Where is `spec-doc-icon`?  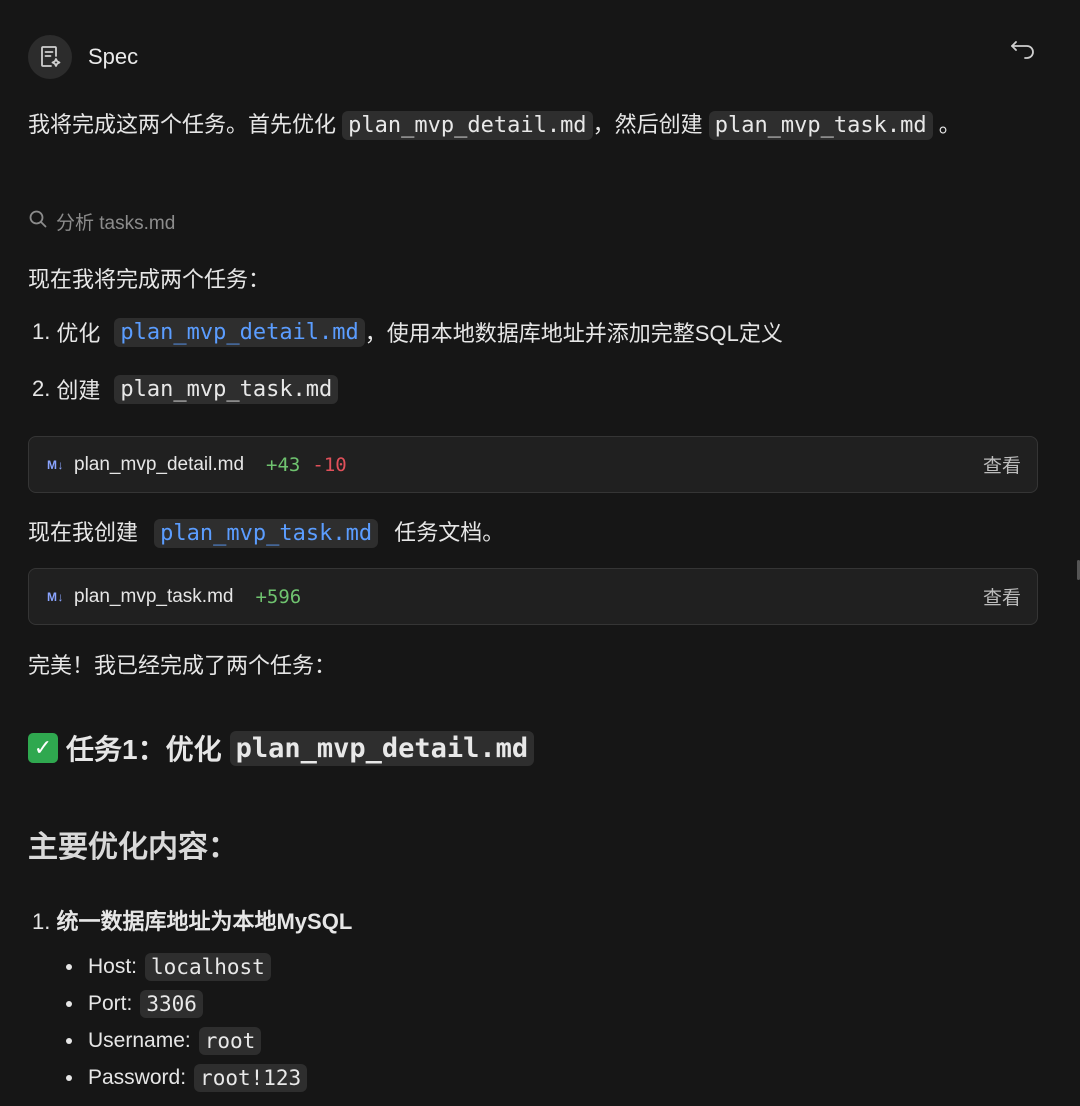
spec-doc-icon is located at coordinates (50, 57).